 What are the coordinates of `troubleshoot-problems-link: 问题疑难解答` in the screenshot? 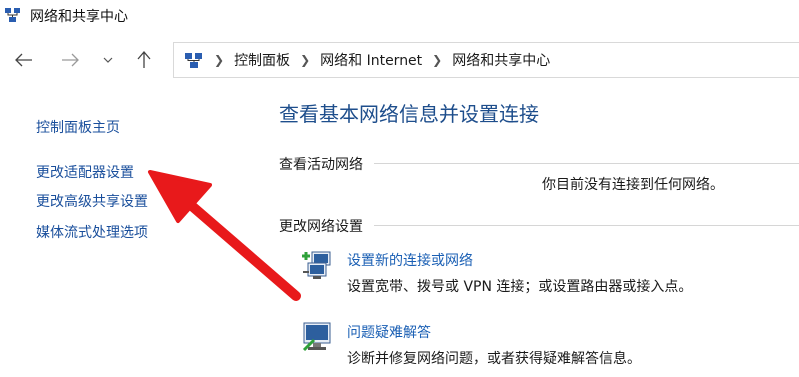 It's located at (389, 332).